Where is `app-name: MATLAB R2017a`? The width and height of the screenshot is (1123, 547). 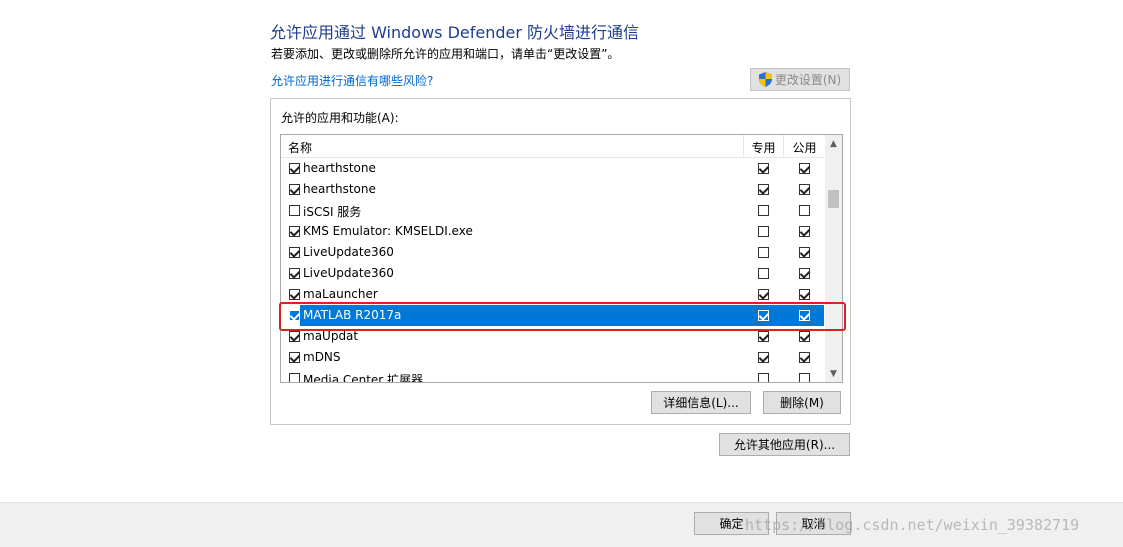
app-name: MATLAB R2017a is located at coordinates (352, 315).